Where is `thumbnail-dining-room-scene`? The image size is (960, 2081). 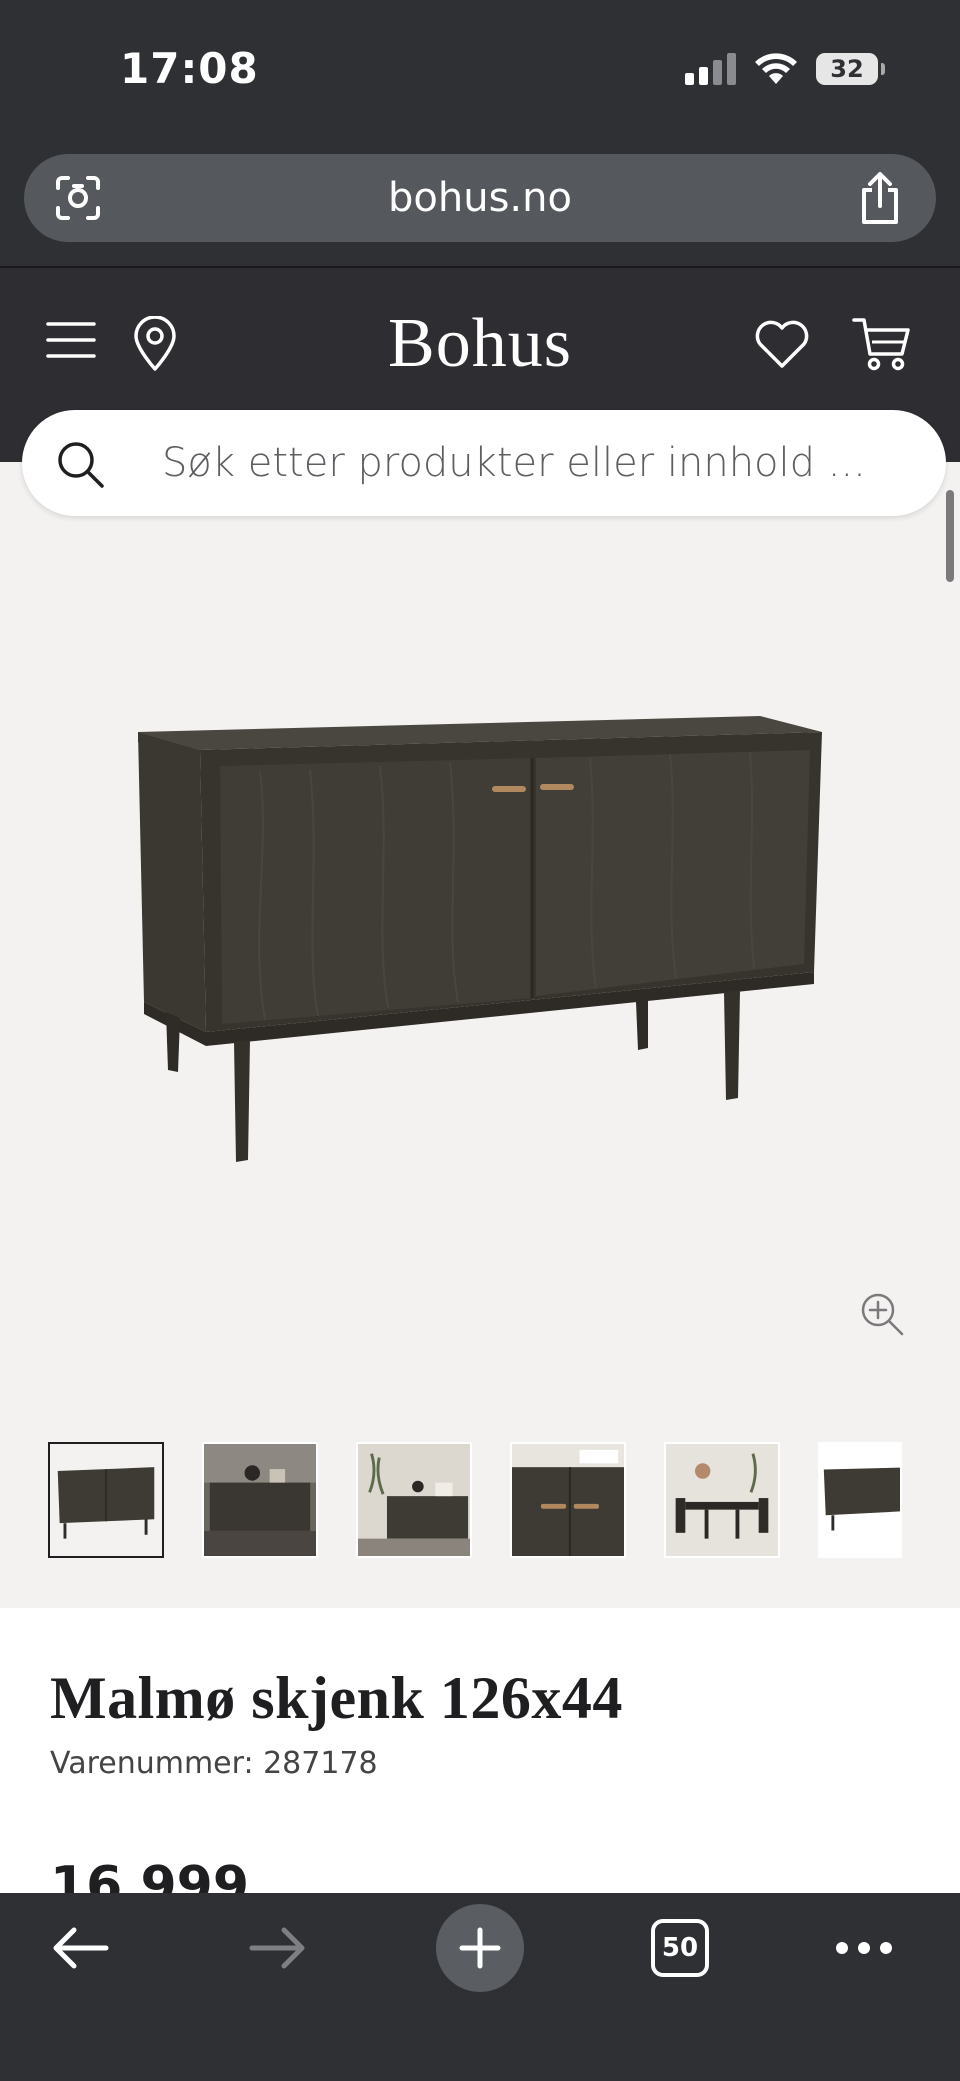 thumbnail-dining-room-scene is located at coordinates (722, 1500).